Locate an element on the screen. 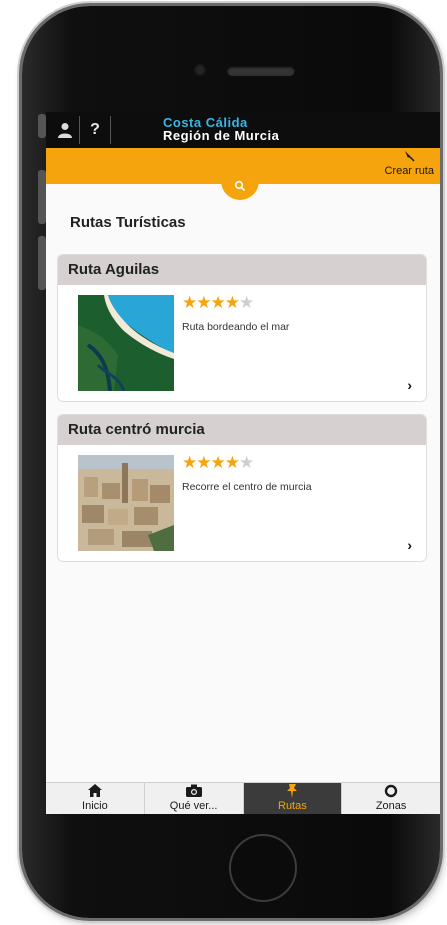 The width and height of the screenshot is (447, 925). tab-zonas: Zonas is located at coordinates (391, 798).